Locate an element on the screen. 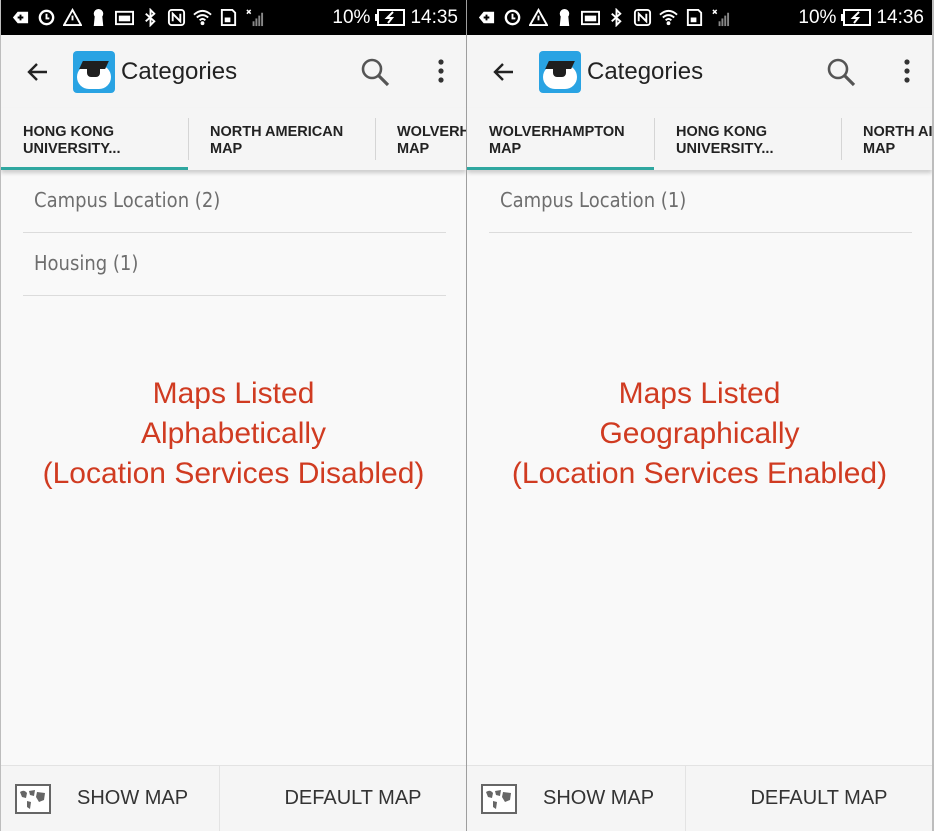  tab-label-line1: NORTH AI is located at coordinates (897, 132).